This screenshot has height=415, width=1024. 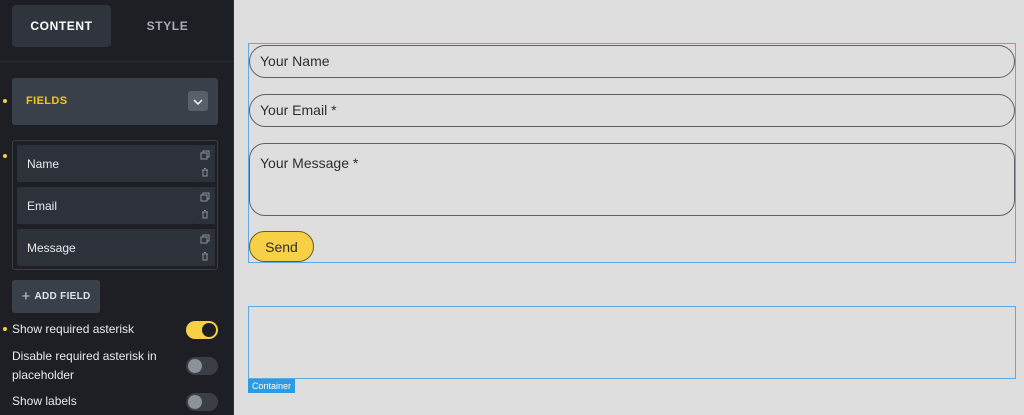 I want to click on list-item-field-email: Email, so click(x=106, y=205).